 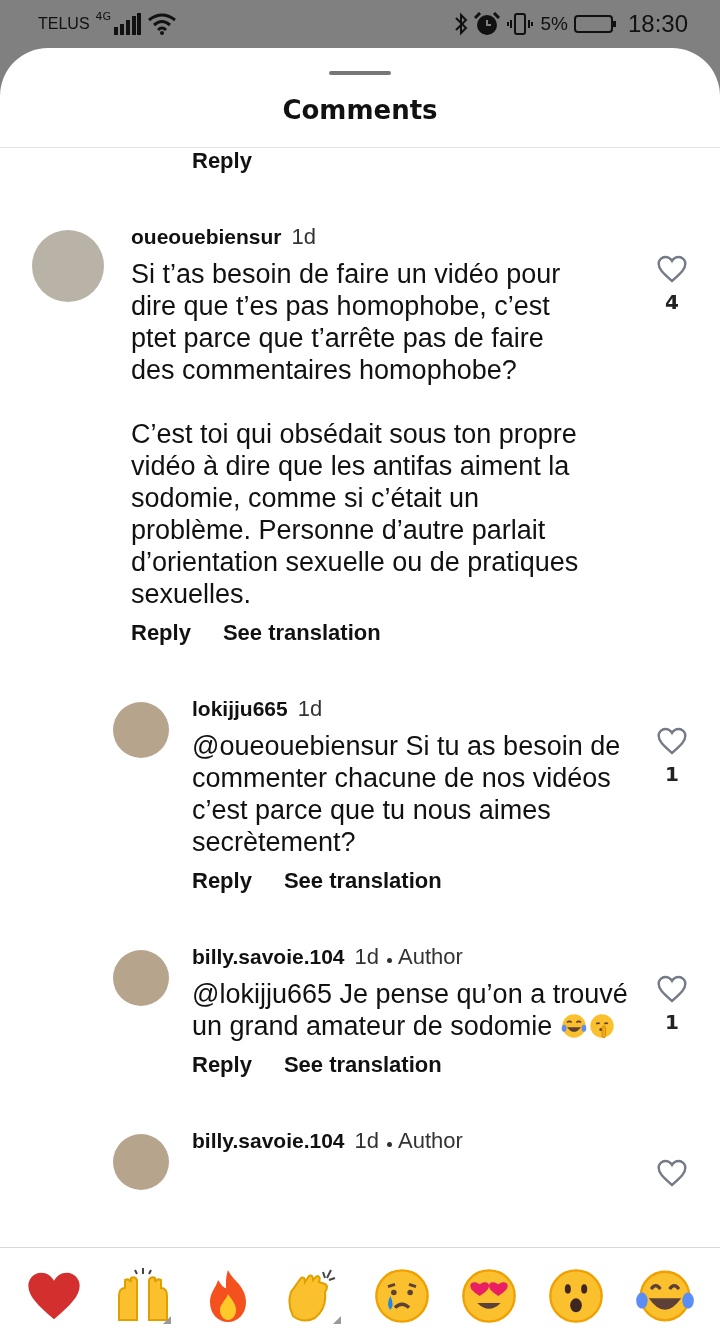 I want to click on carrier-name: TELUS, so click(x=64, y=24).